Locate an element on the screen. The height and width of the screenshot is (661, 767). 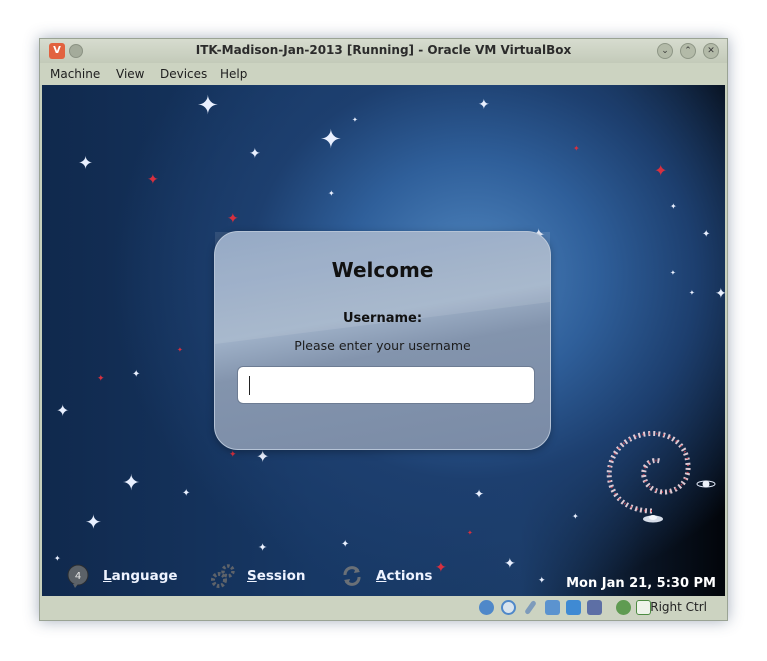
svg-text: 4 is located at coordinates (78, 576).